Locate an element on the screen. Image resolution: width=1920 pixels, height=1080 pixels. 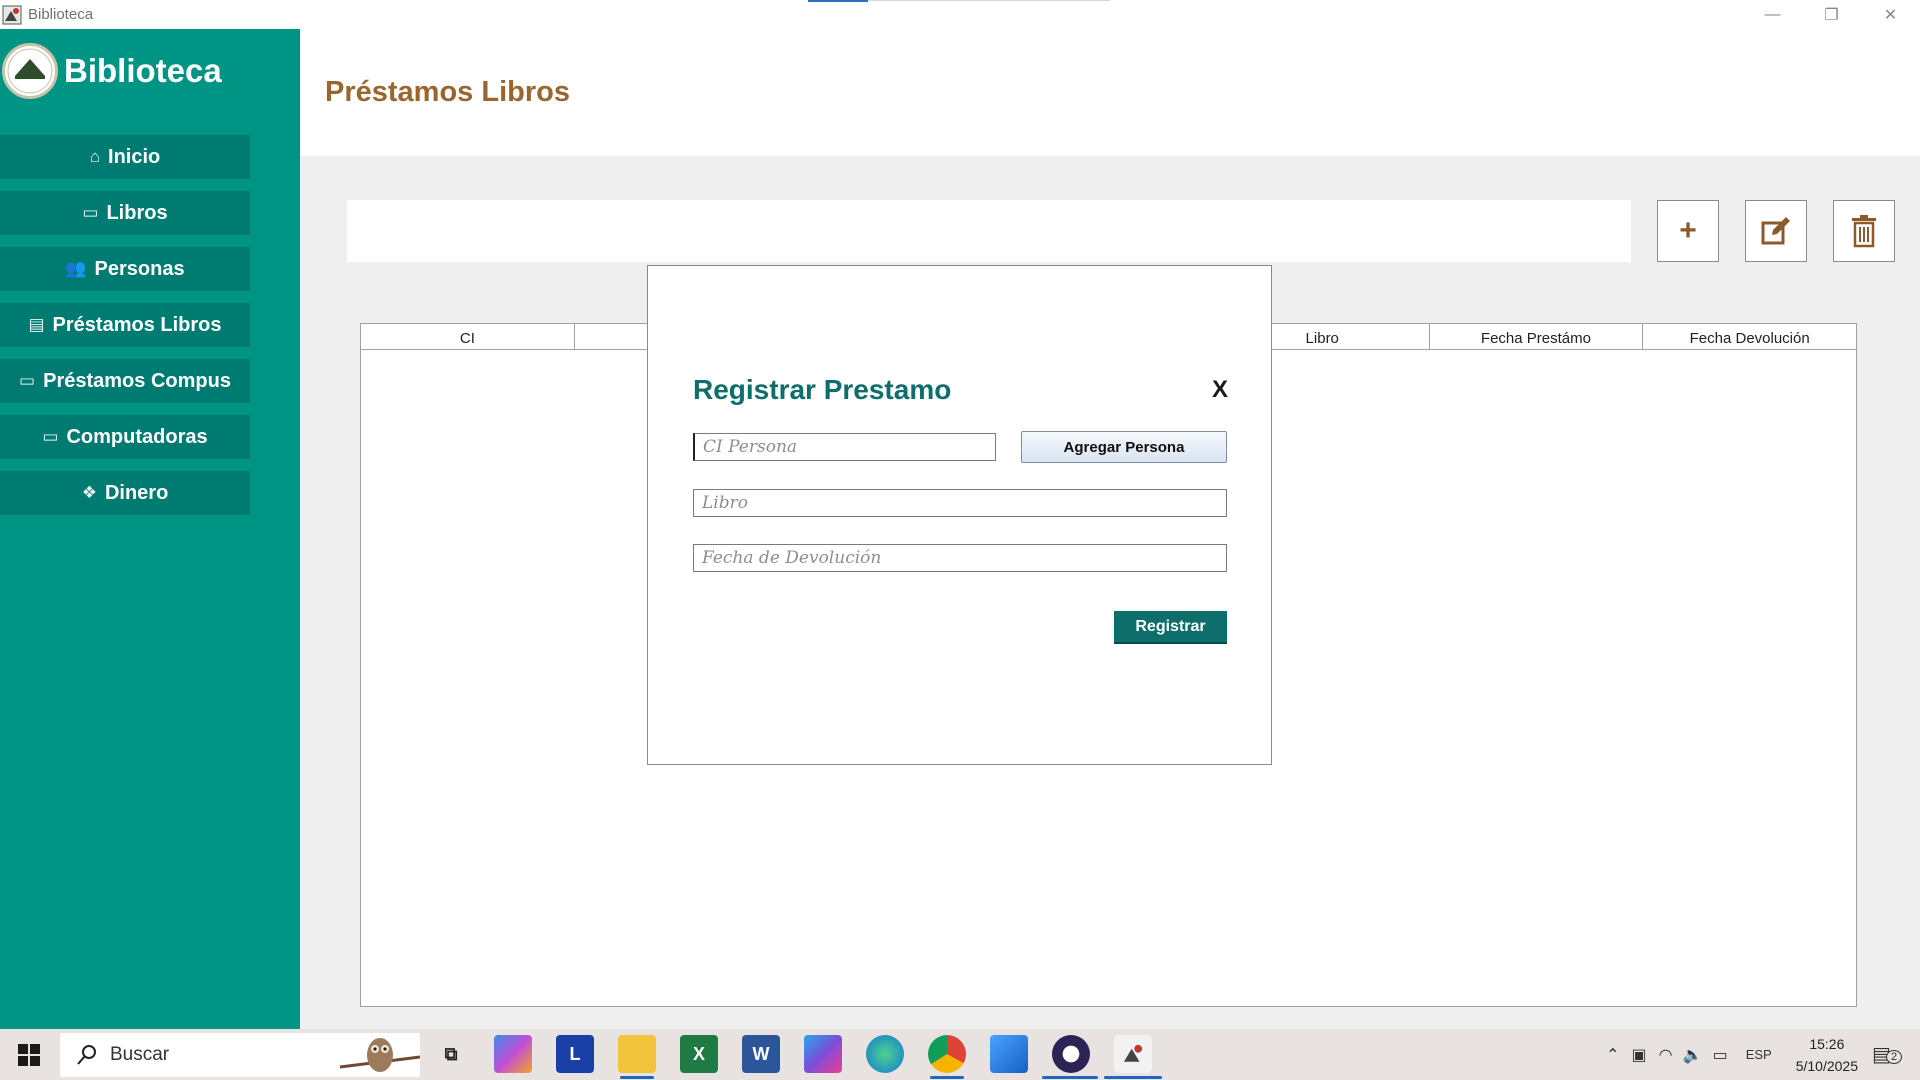
volume-icon: 🔈 is located at coordinates (1693, 1055).